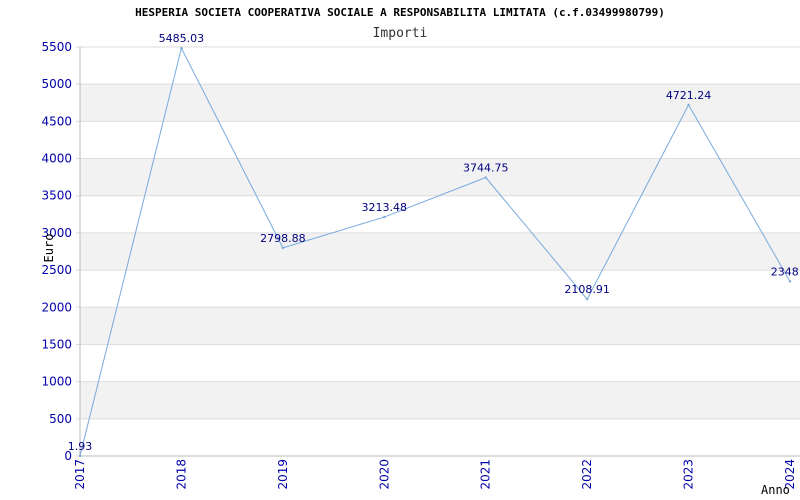  I want to click on x-tick-labels: 2017 2018 2019 2020 2021 2022 2023 2024, so click(435, 474).